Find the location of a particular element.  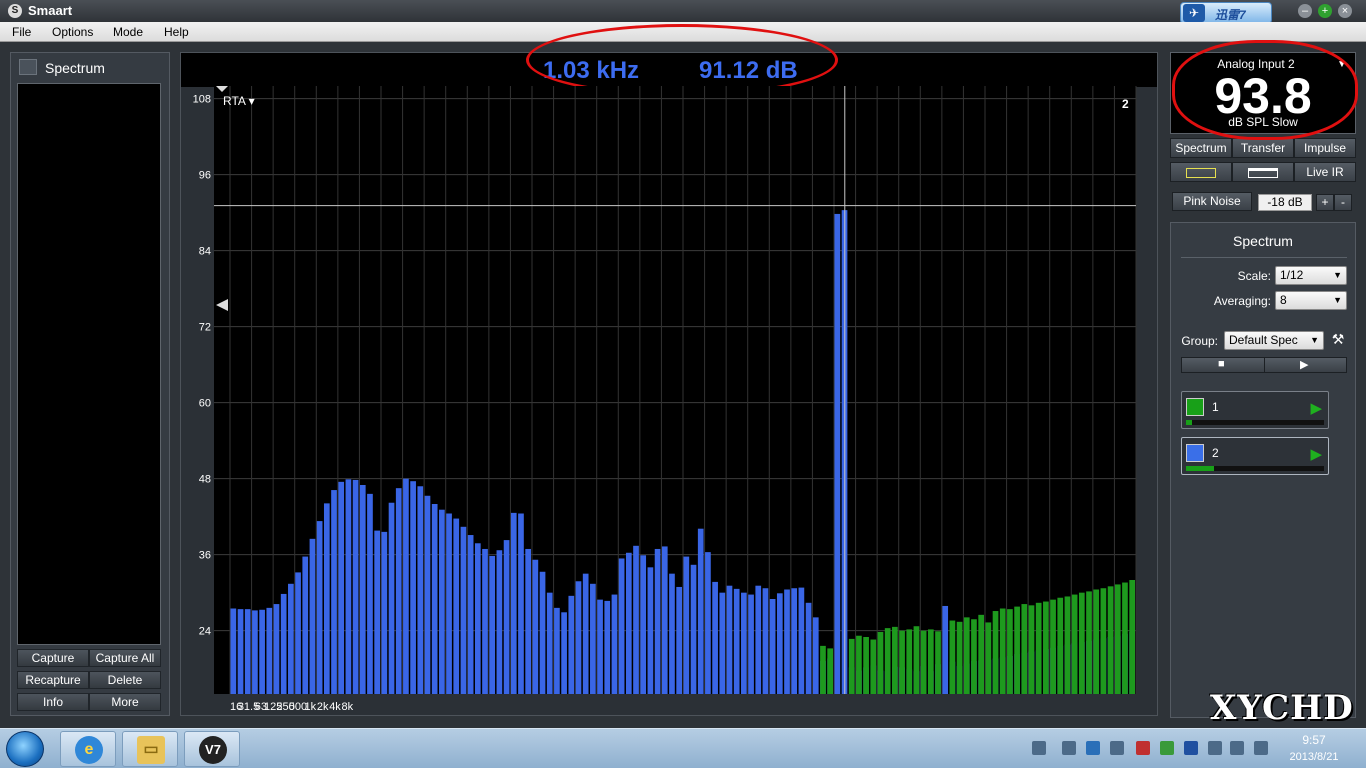

sync-icon is located at coordinates (1117, 748).